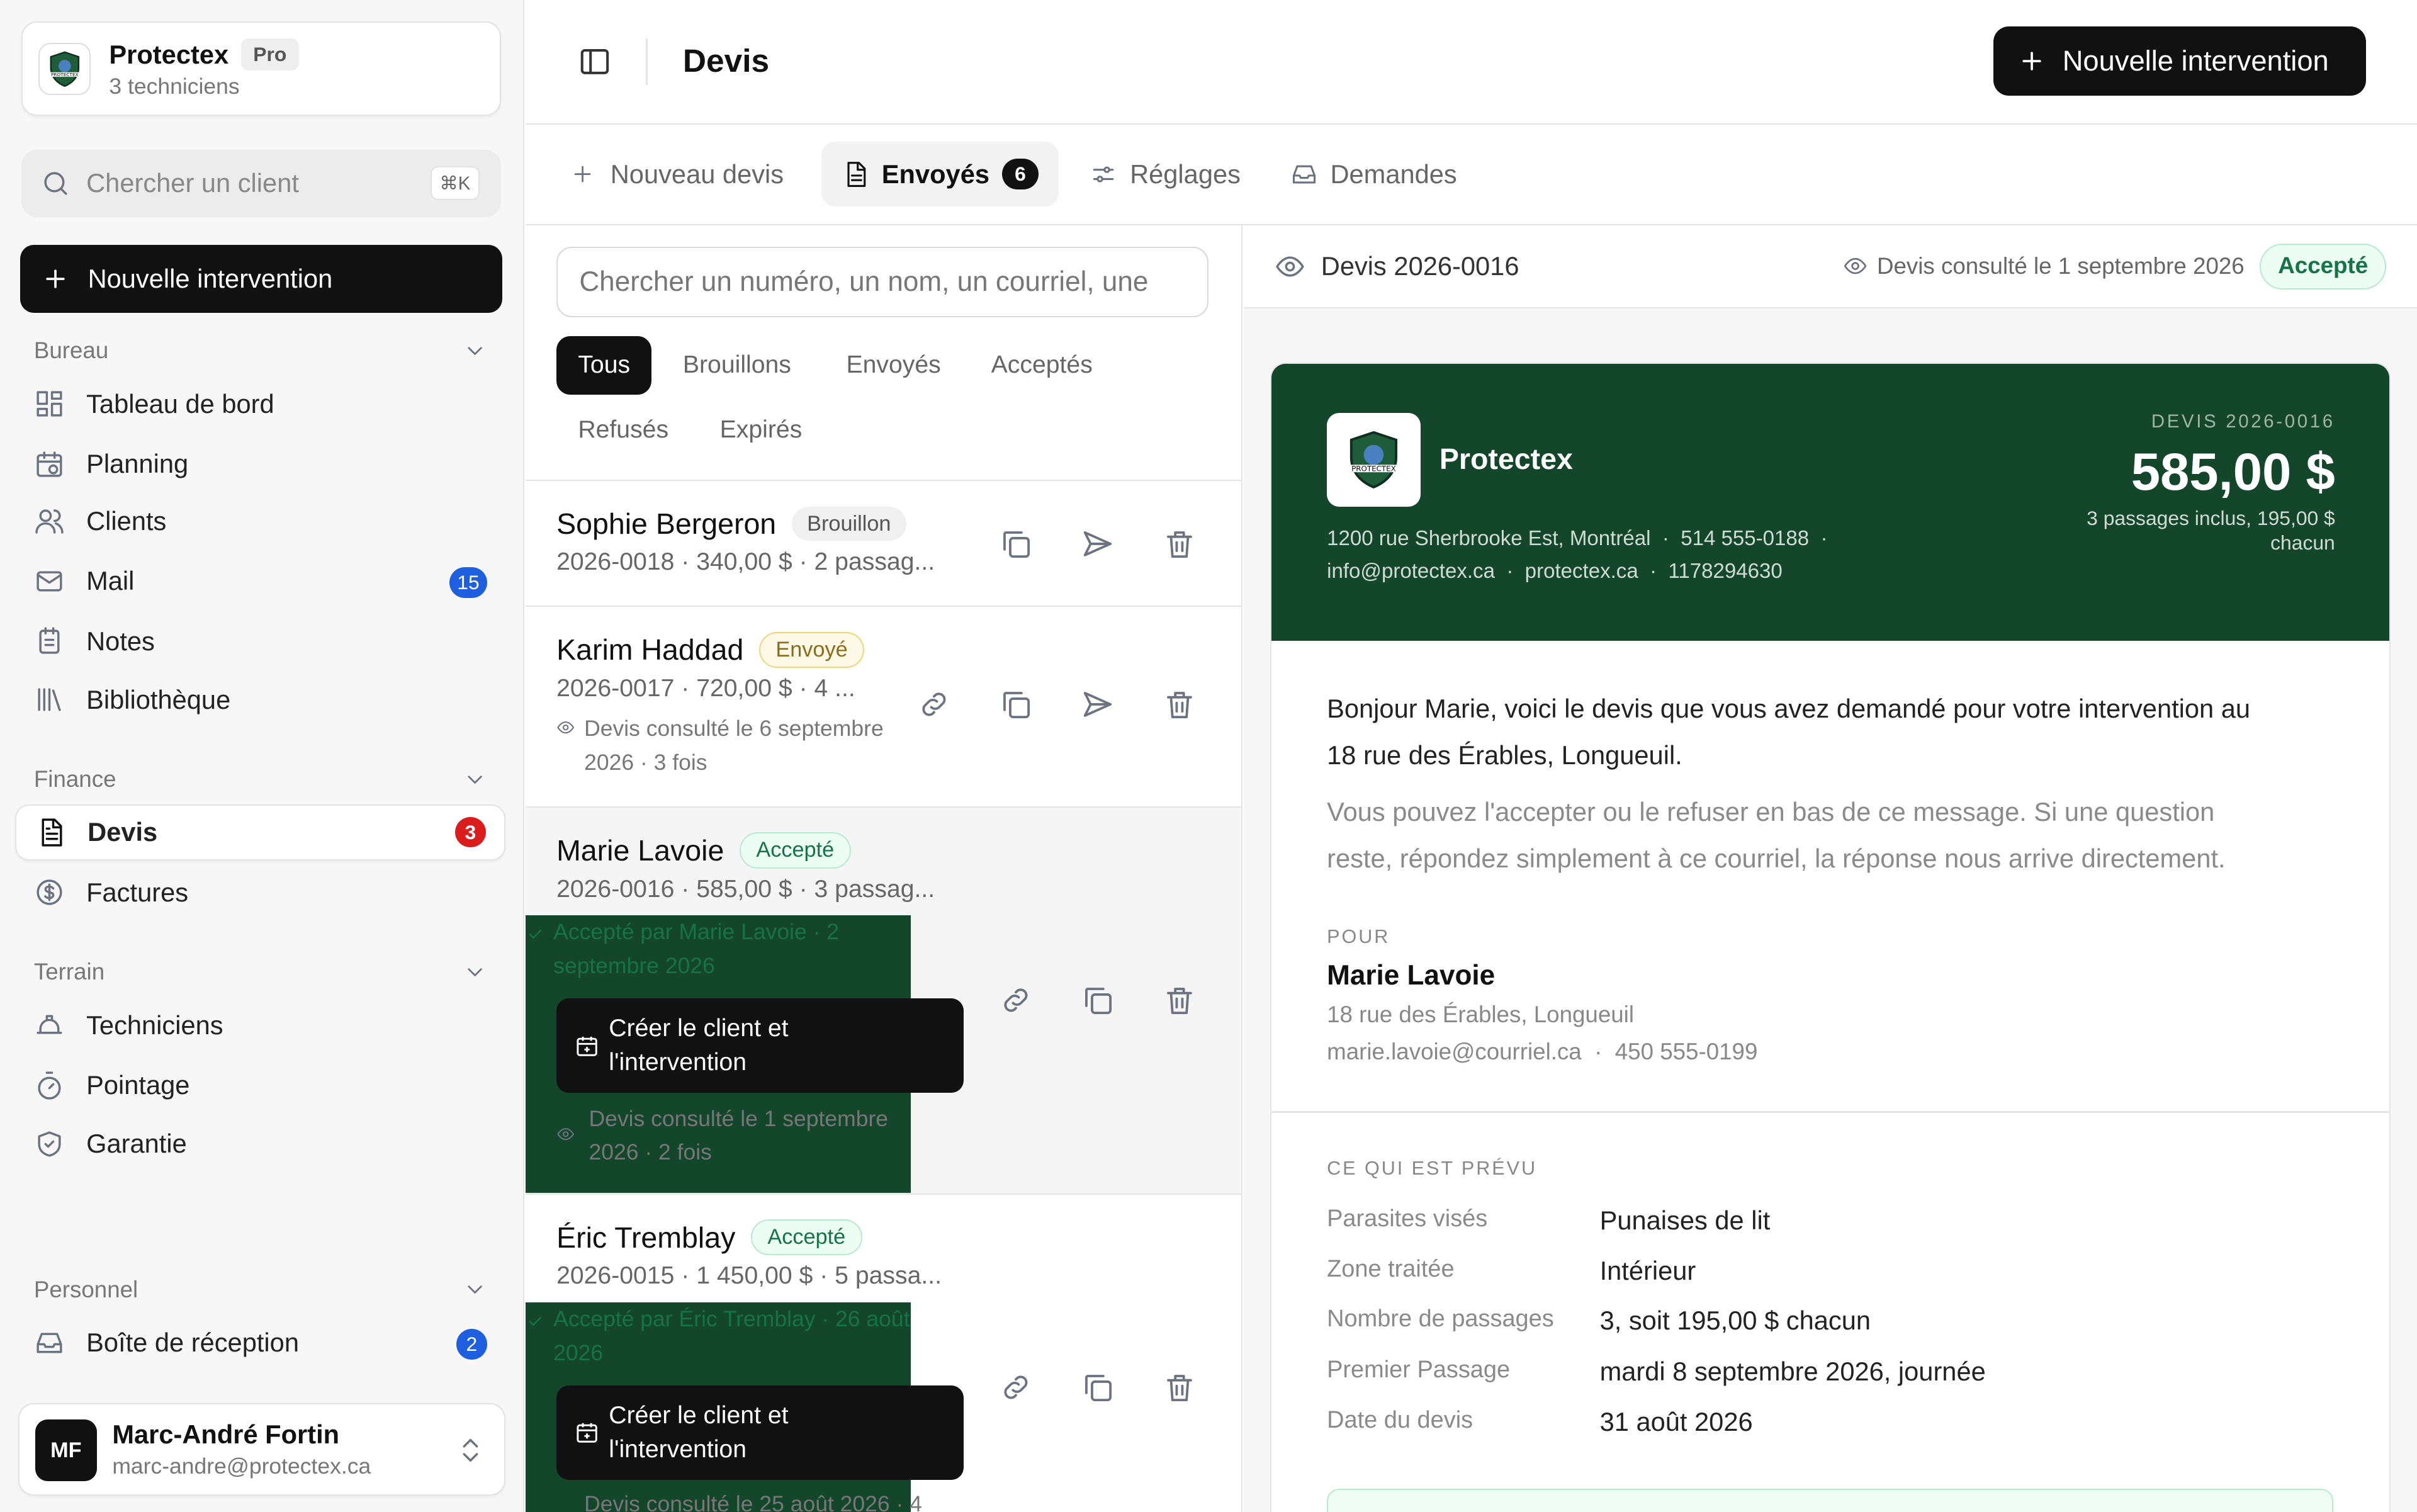 The width and height of the screenshot is (2417, 1512). Describe the element at coordinates (120, 641) in the screenshot. I see `sidebar-item-label: Notes` at that location.